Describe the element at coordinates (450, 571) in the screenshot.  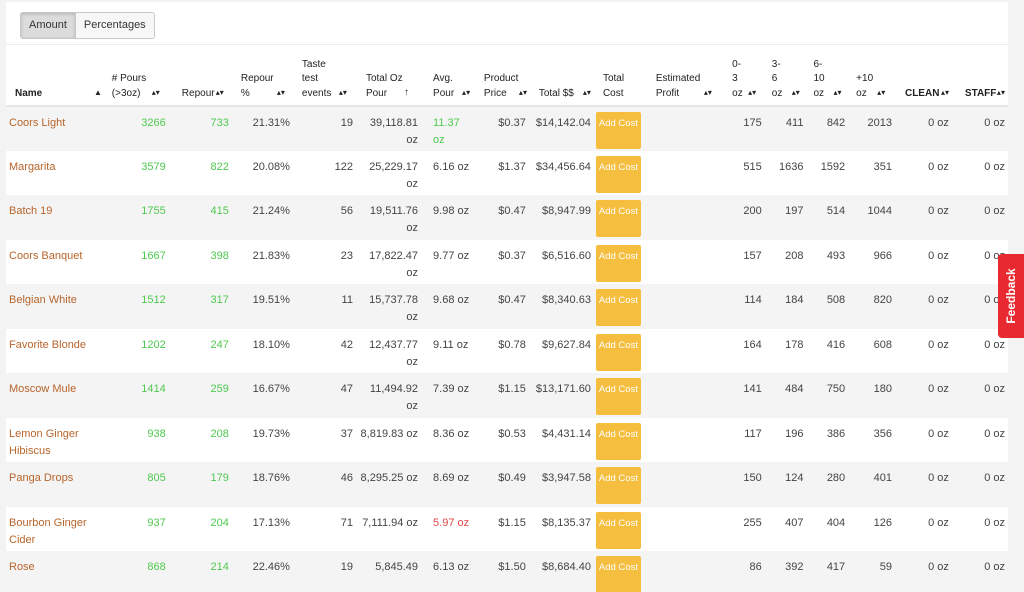
I see `avg-pour: 6.13 oz` at that location.